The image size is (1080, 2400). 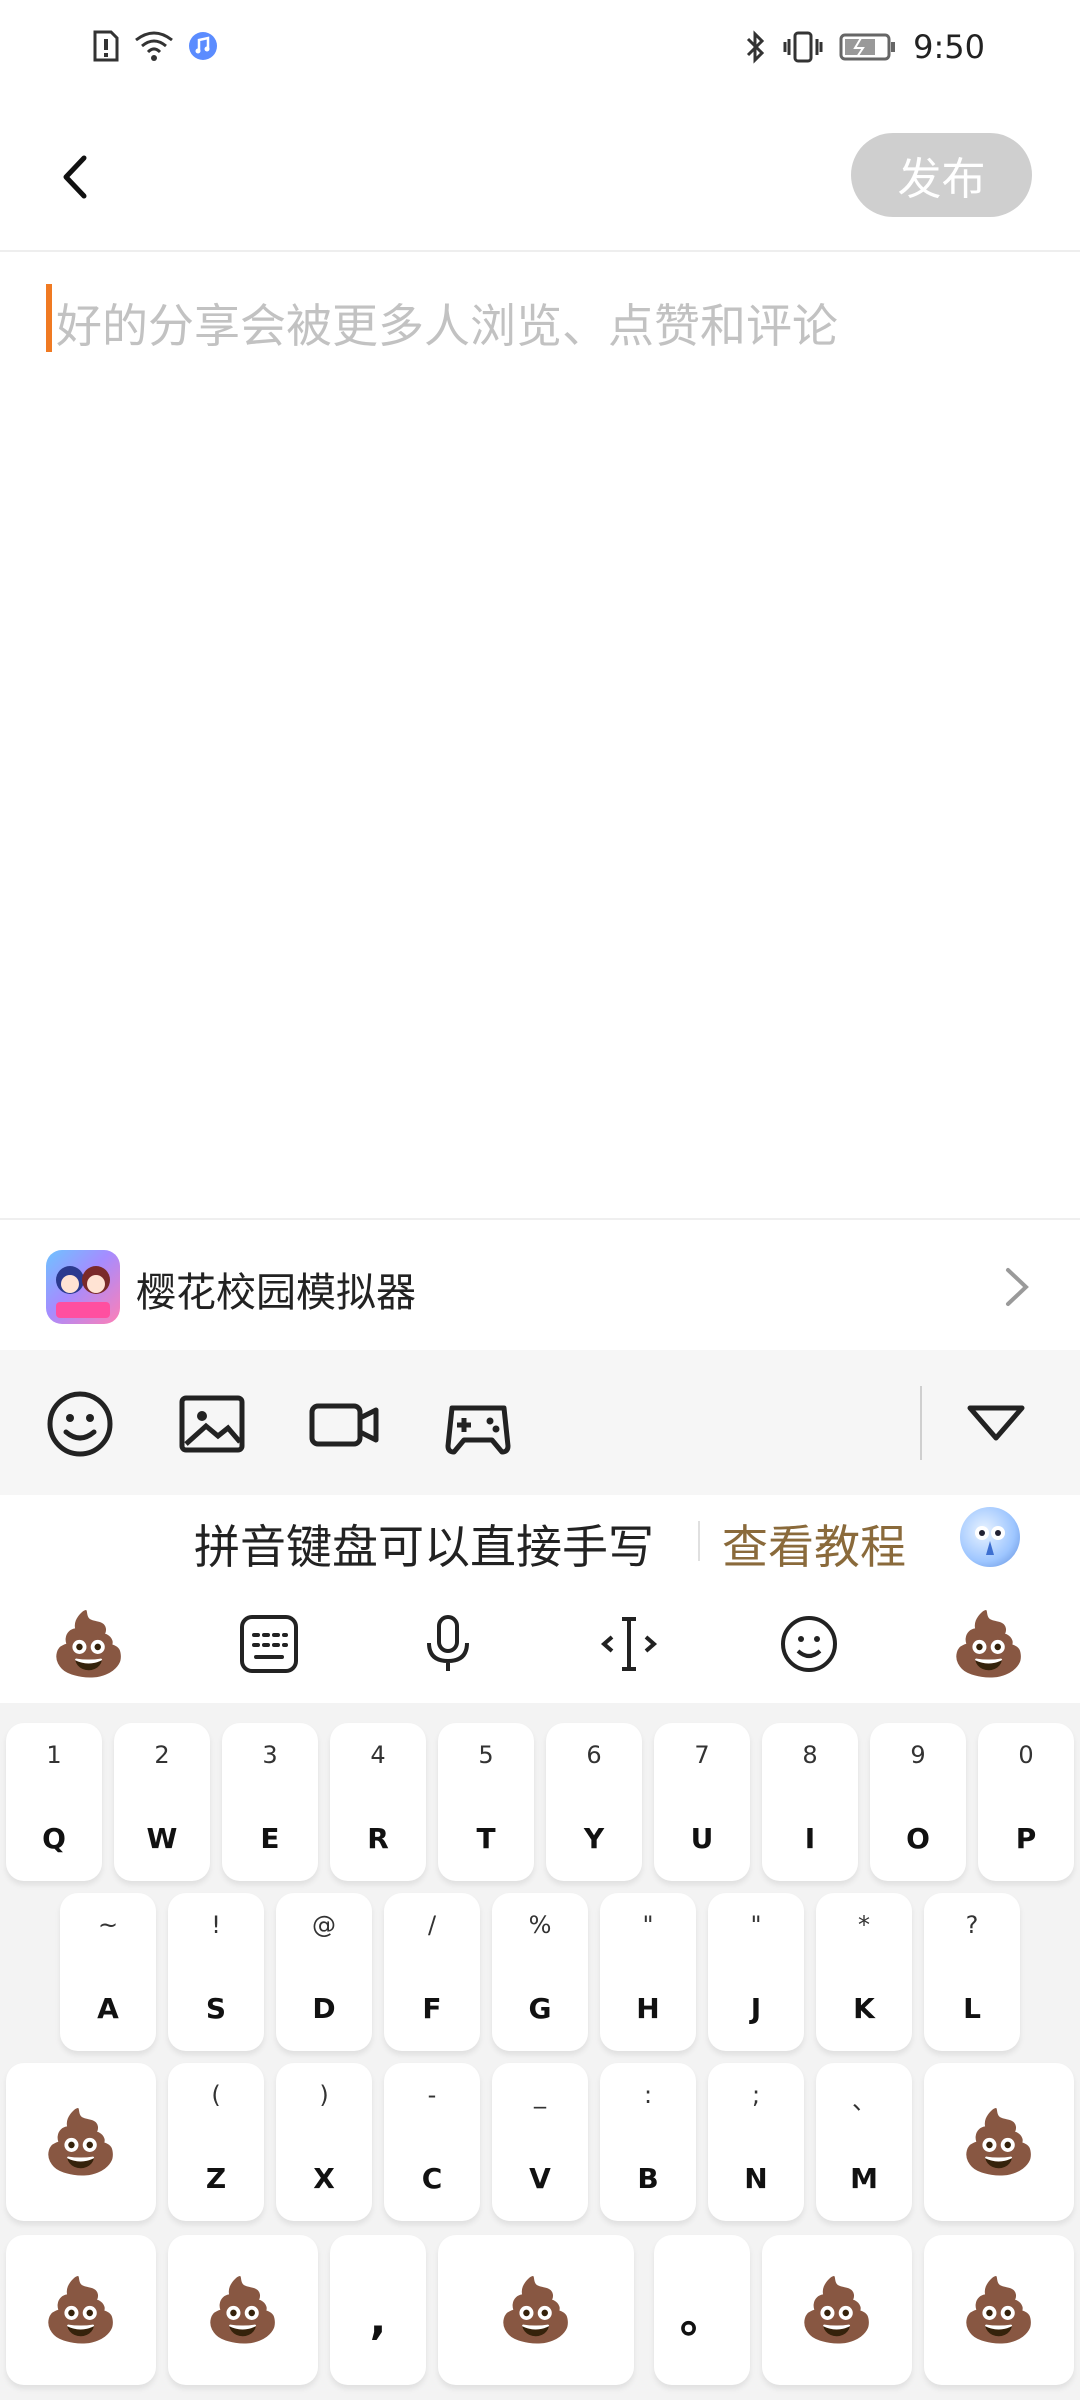 What do you see at coordinates (867, 47) in the screenshot?
I see `battery-icon` at bounding box center [867, 47].